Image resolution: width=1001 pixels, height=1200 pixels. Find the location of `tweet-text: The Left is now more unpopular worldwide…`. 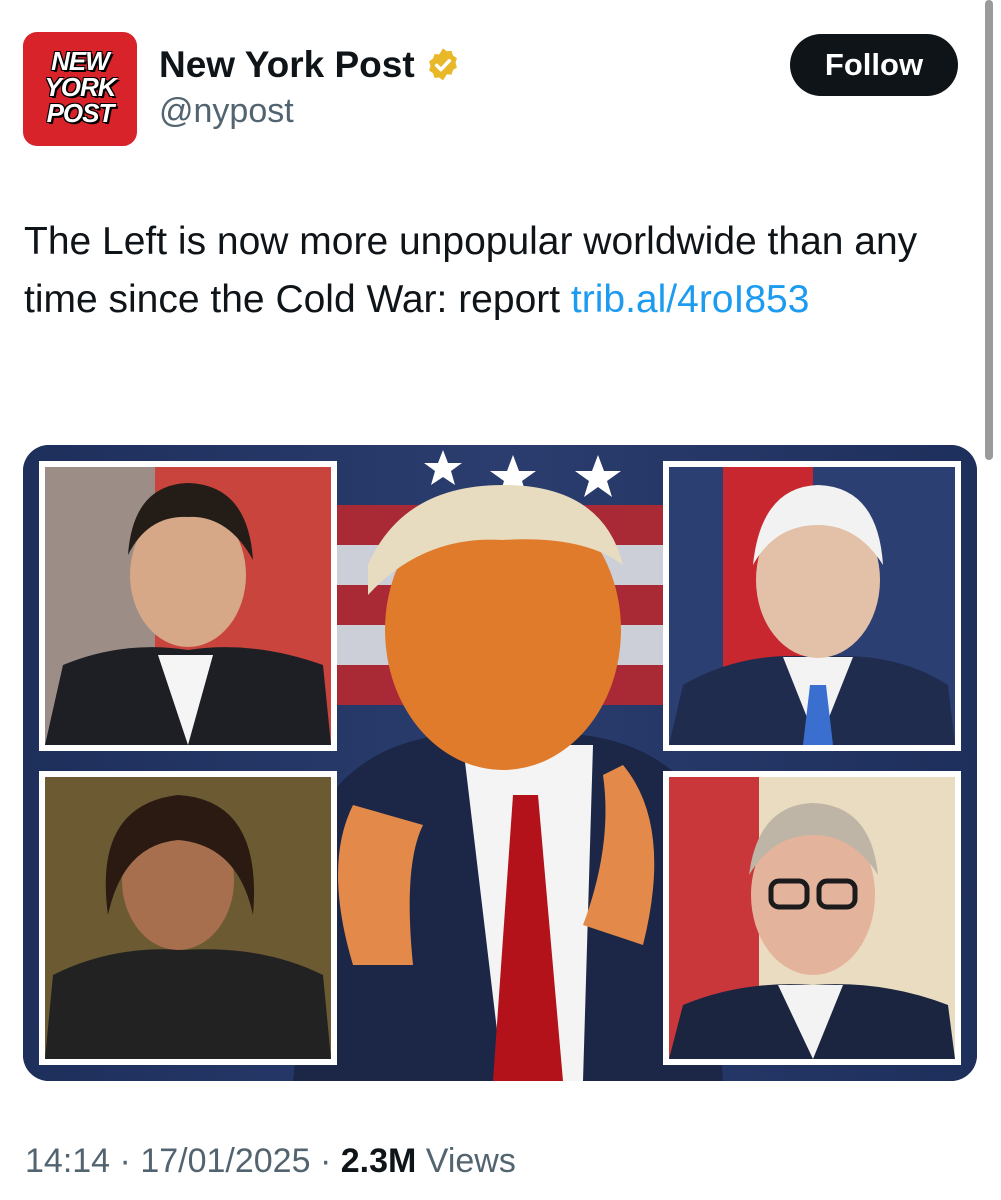

tweet-text: The Left is now more unpopular worldwide… is located at coordinates (496, 271).